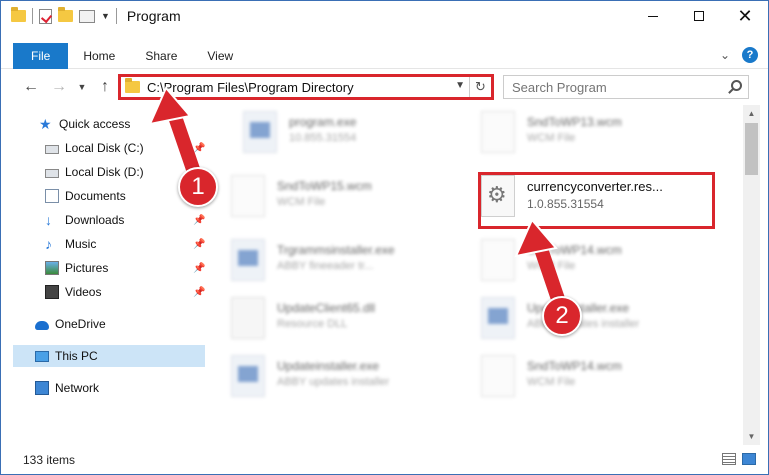 The image size is (769, 475). What do you see at coordinates (18, 14) in the screenshot?
I see `folder-icon` at bounding box center [18, 14].